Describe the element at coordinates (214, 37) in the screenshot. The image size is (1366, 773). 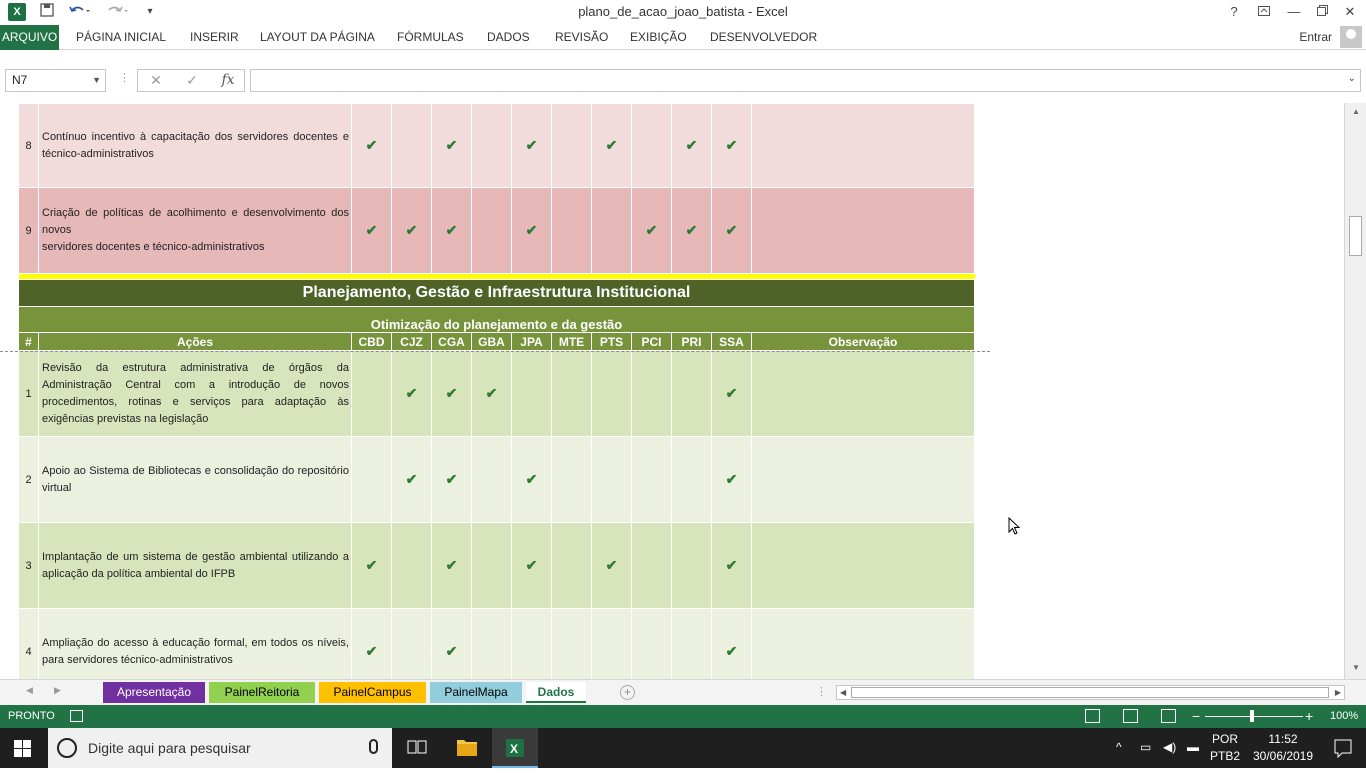
I see `tab-insert: INSERIR` at that location.